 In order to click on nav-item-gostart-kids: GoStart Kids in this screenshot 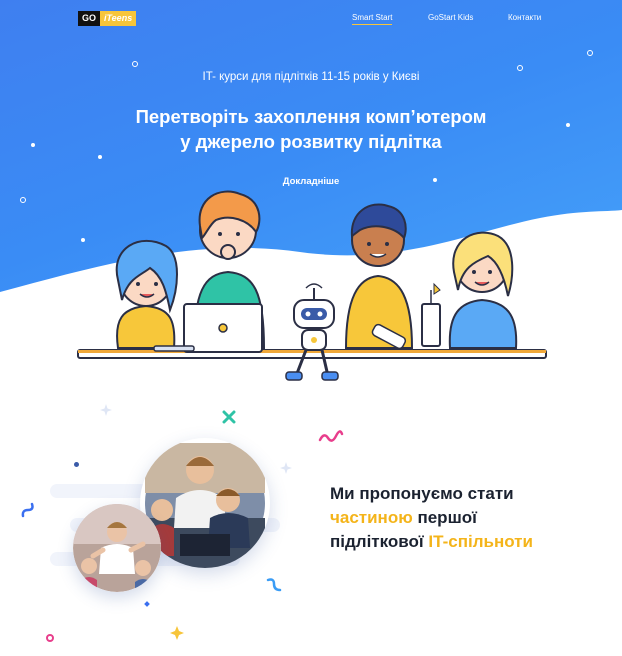, I will do `click(450, 17)`.